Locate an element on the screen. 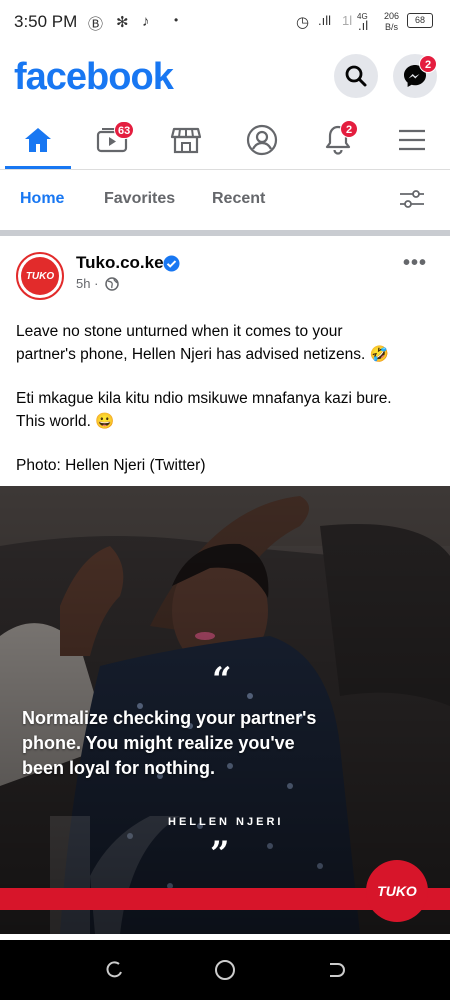 The image size is (450, 1000). quote-line: Normalize checking your partner's is located at coordinates (169, 718).